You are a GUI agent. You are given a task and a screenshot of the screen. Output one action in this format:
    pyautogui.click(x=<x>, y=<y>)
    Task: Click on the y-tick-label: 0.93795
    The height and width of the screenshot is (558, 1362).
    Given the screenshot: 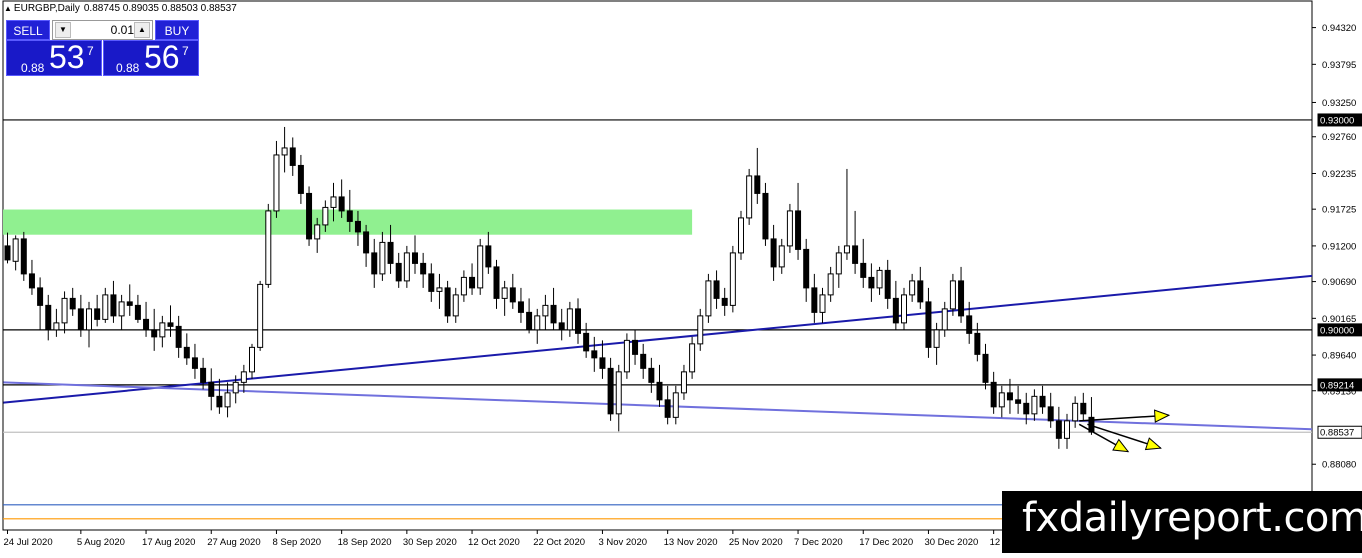 What is the action you would take?
    pyautogui.click(x=1339, y=65)
    